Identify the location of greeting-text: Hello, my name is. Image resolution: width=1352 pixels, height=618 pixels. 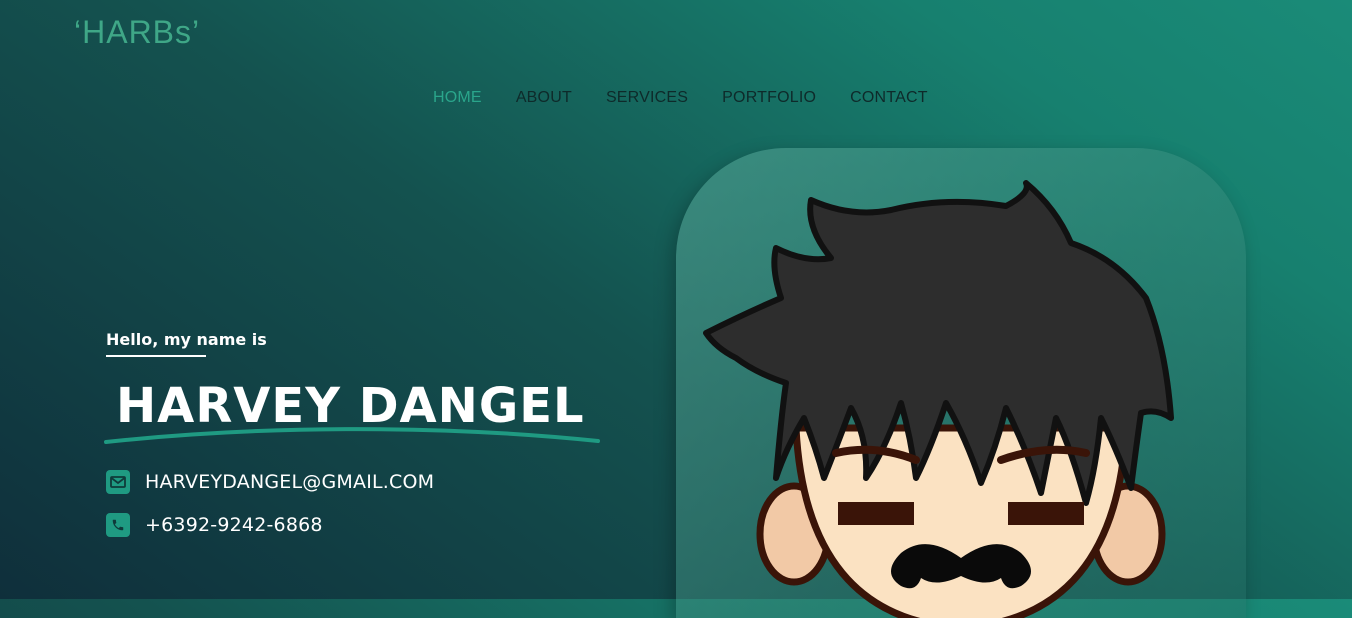
(186, 339).